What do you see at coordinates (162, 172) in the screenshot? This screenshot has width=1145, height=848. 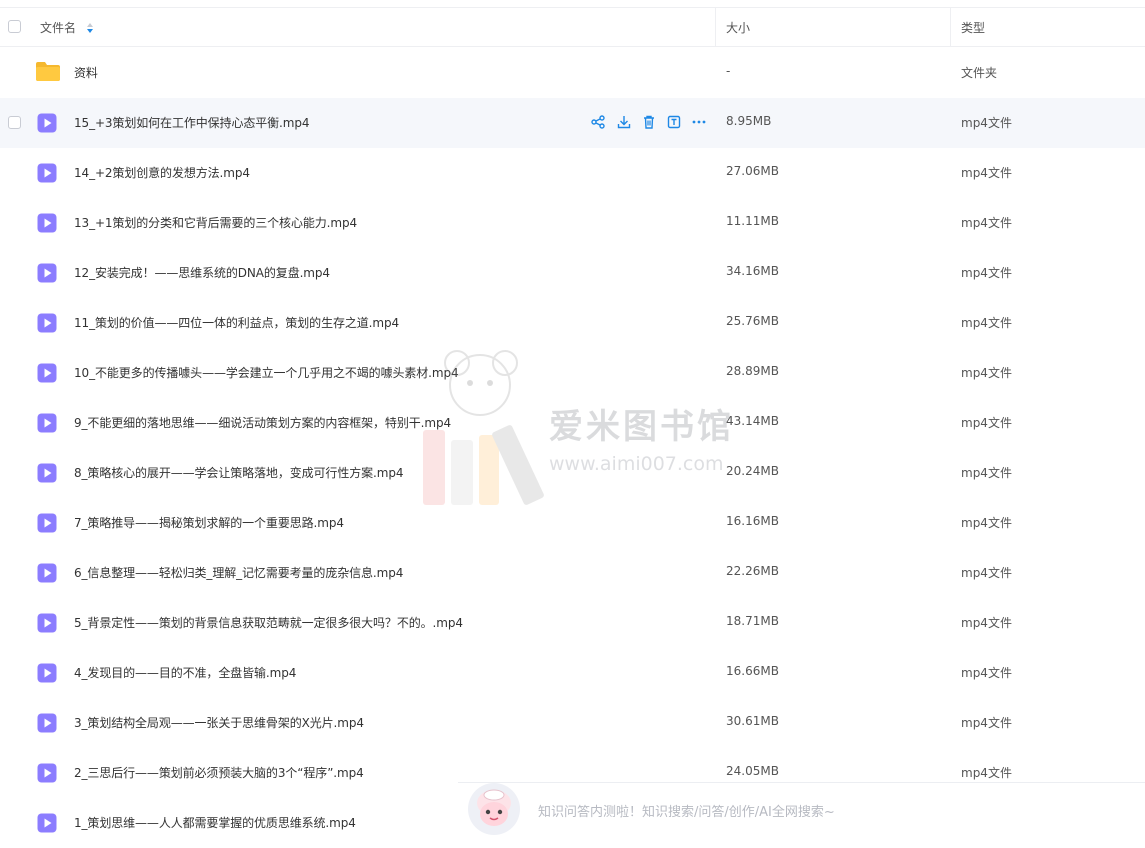 I see `file-name: 14_+2策划创意的发想方法.mp4` at bounding box center [162, 172].